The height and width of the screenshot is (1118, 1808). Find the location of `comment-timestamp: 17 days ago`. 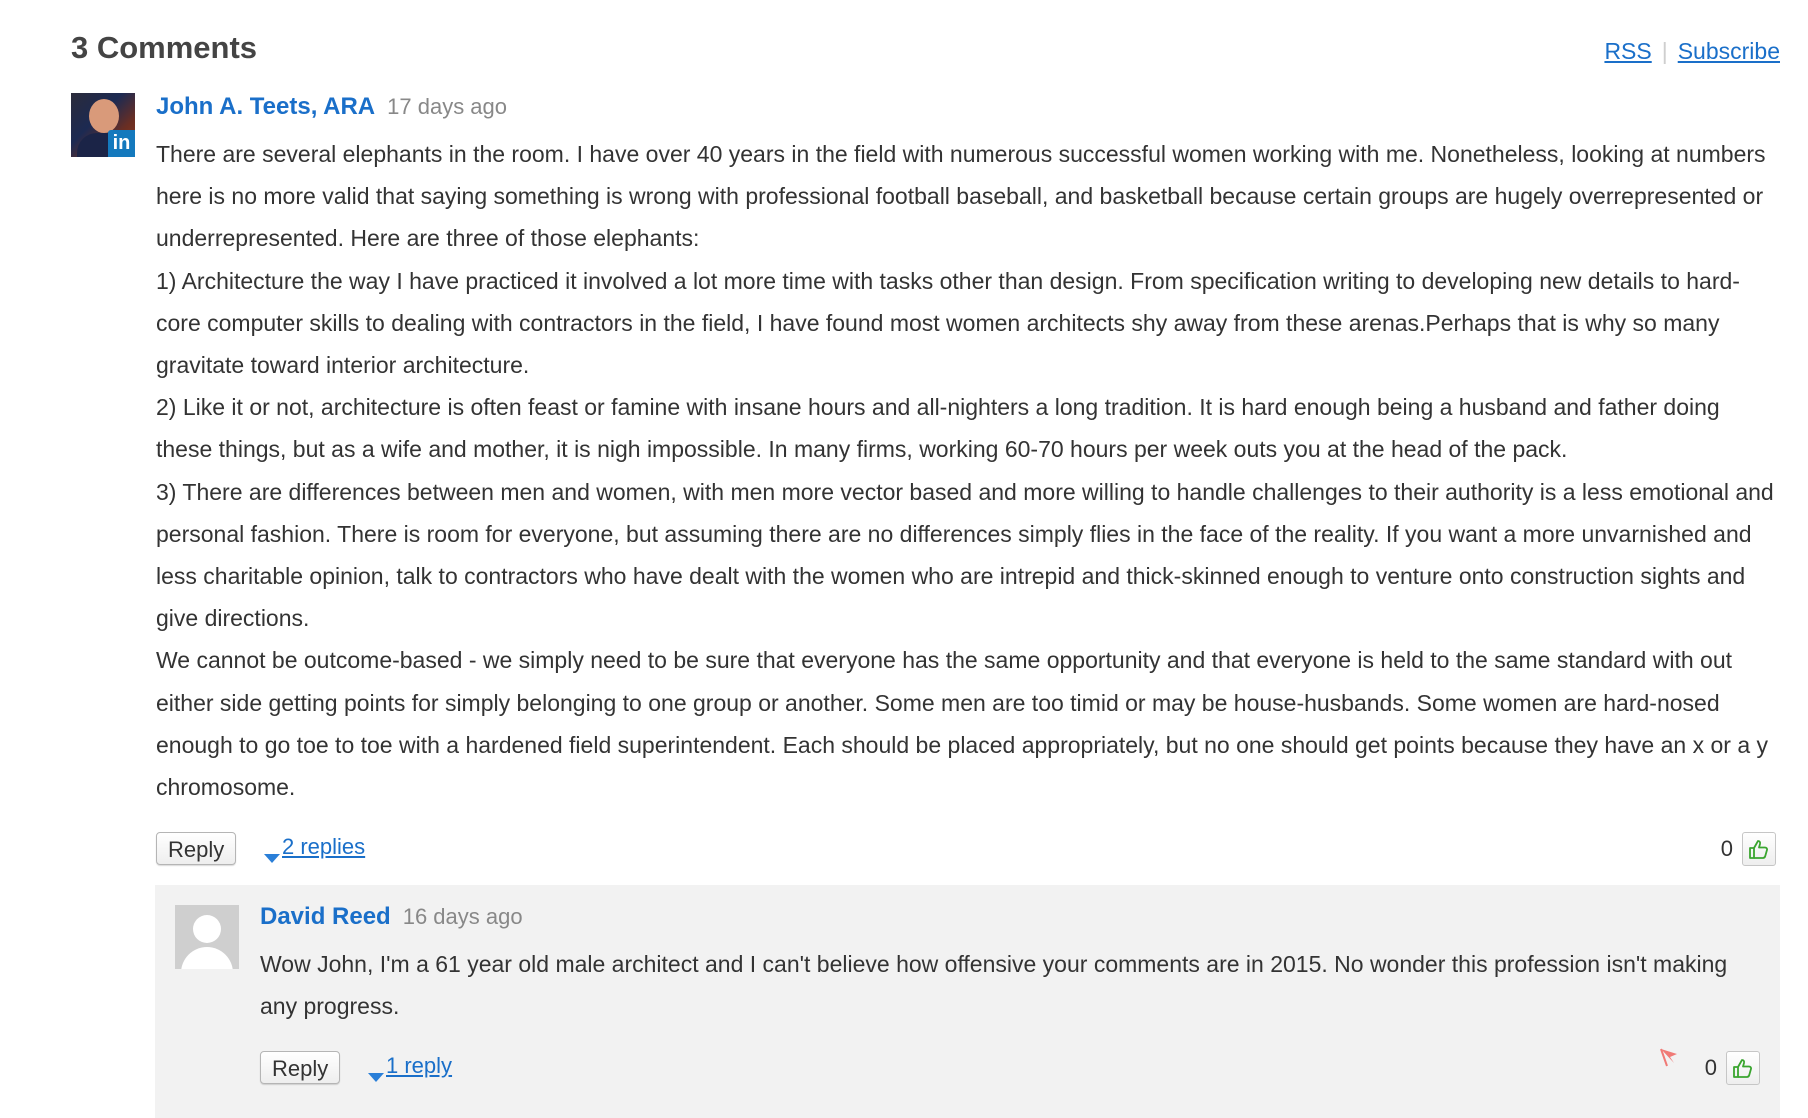

comment-timestamp: 17 days ago is located at coordinates (447, 106).